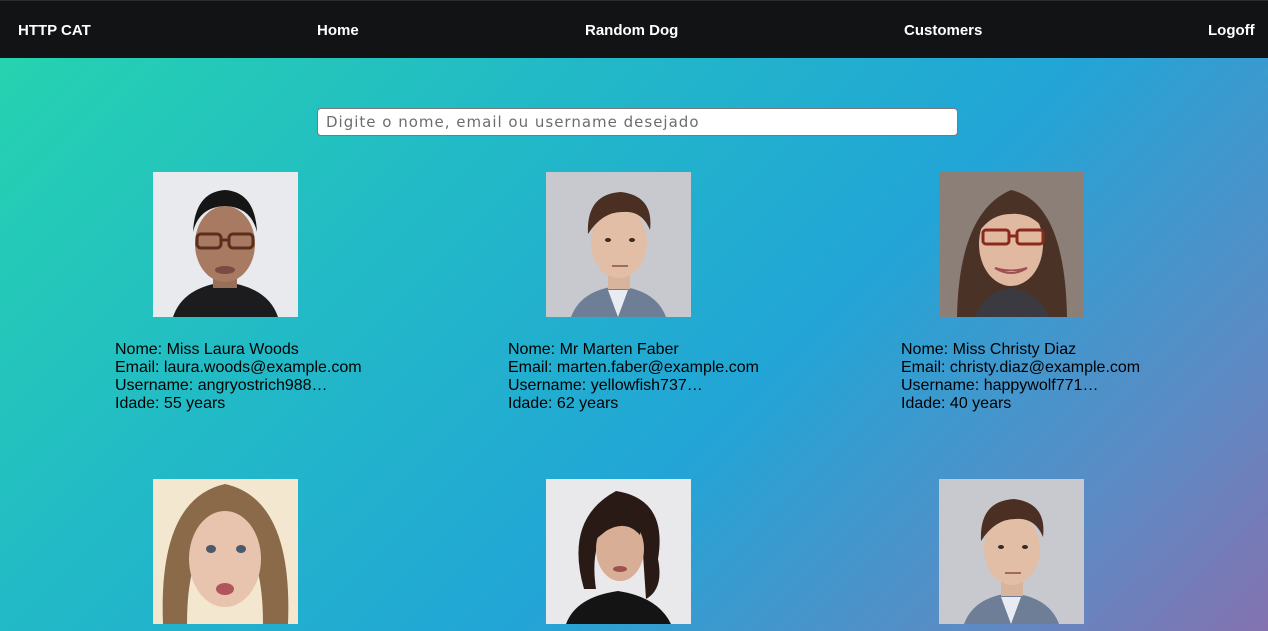  What do you see at coordinates (207, 349) in the screenshot?
I see `customer-name: Nome: Miss Laura Woods` at bounding box center [207, 349].